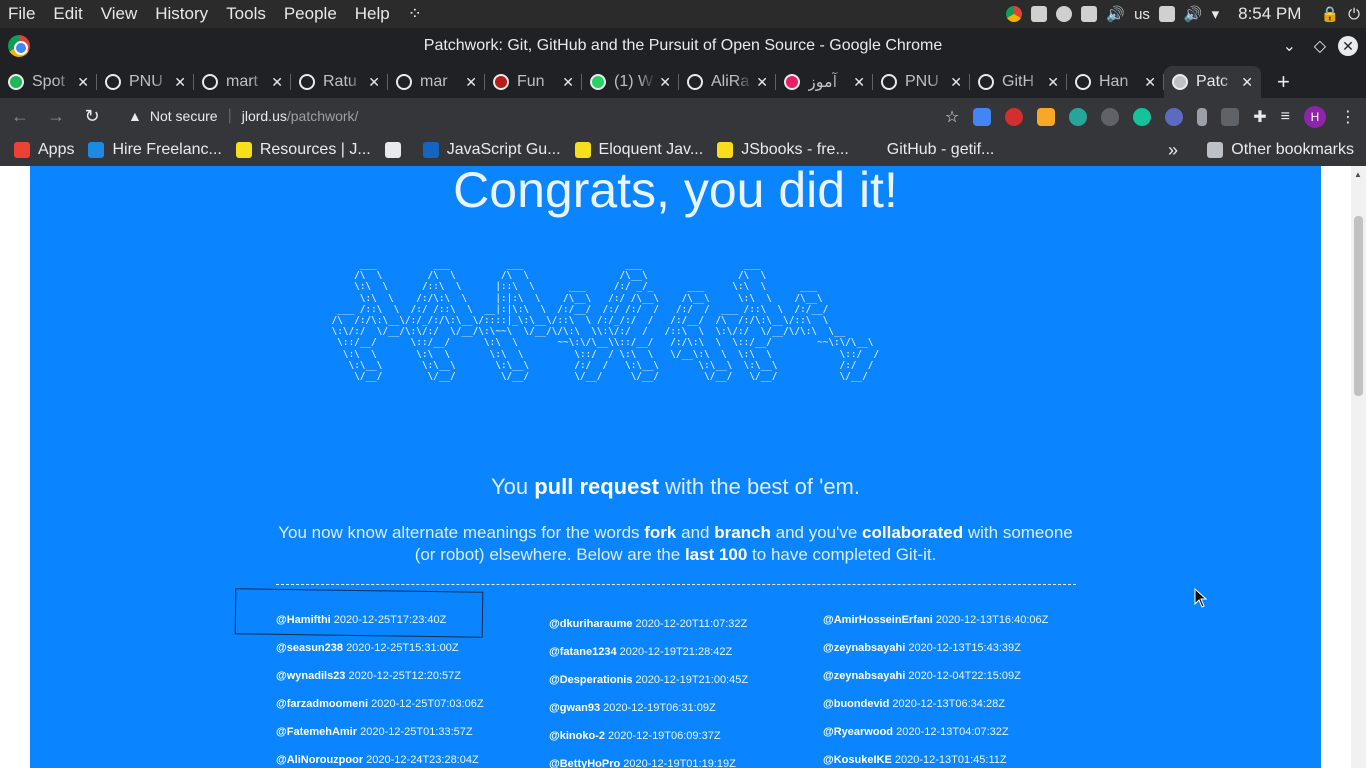 The height and width of the screenshot is (768, 1366). Describe the element at coordinates (20, 116) in the screenshot. I see `back-icon: ←` at that location.